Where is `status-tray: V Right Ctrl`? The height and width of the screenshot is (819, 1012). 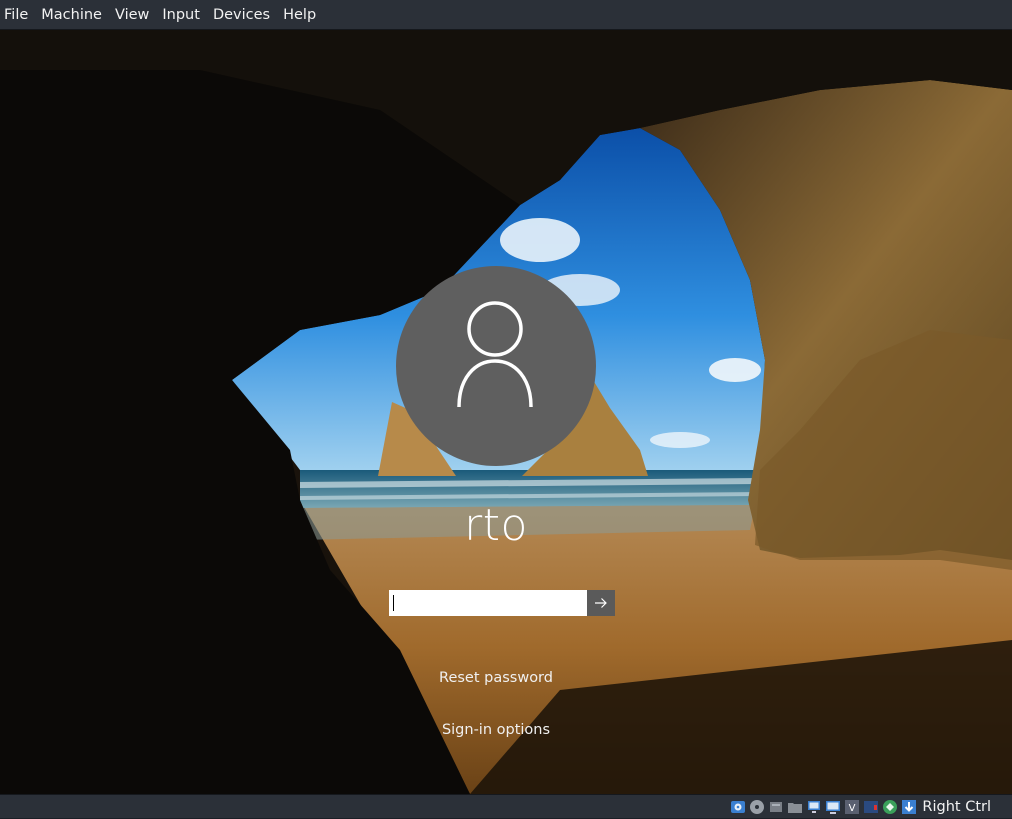
status-tray: V Right Ctrl is located at coordinates (871, 807).